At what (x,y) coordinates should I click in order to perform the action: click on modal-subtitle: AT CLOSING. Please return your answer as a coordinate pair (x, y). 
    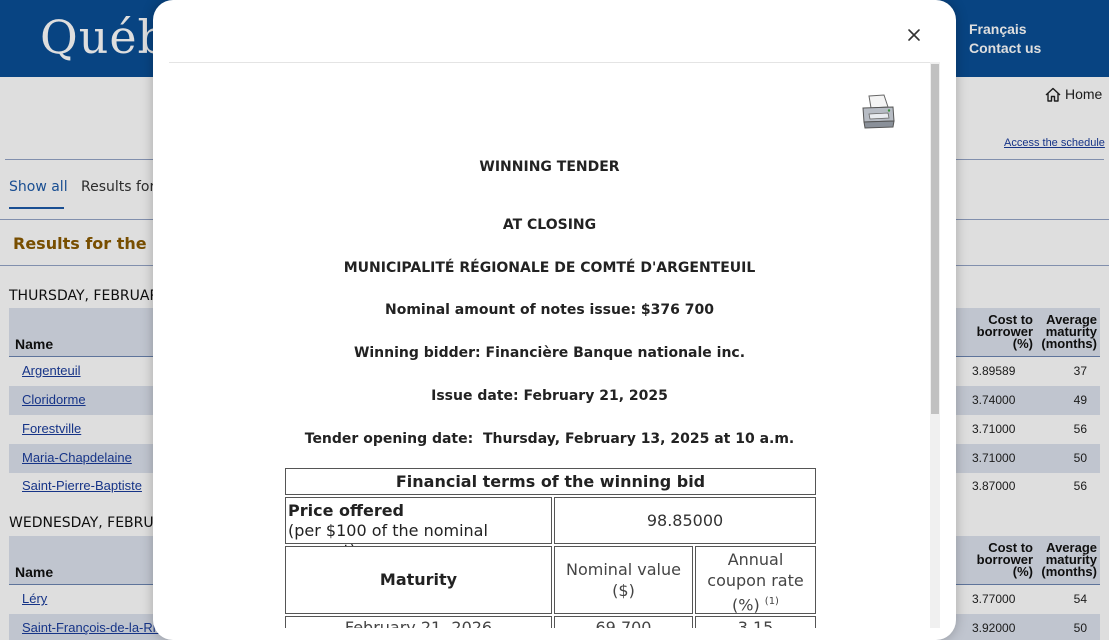
    Looking at the image, I should click on (549, 225).